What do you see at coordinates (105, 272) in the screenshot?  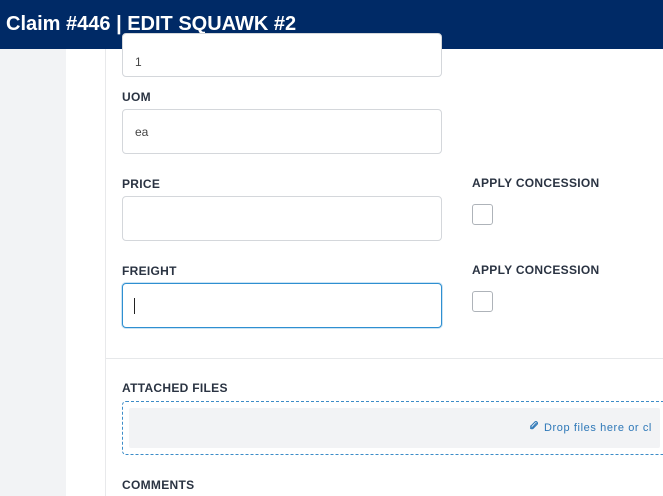 I see `card-divider` at bounding box center [105, 272].